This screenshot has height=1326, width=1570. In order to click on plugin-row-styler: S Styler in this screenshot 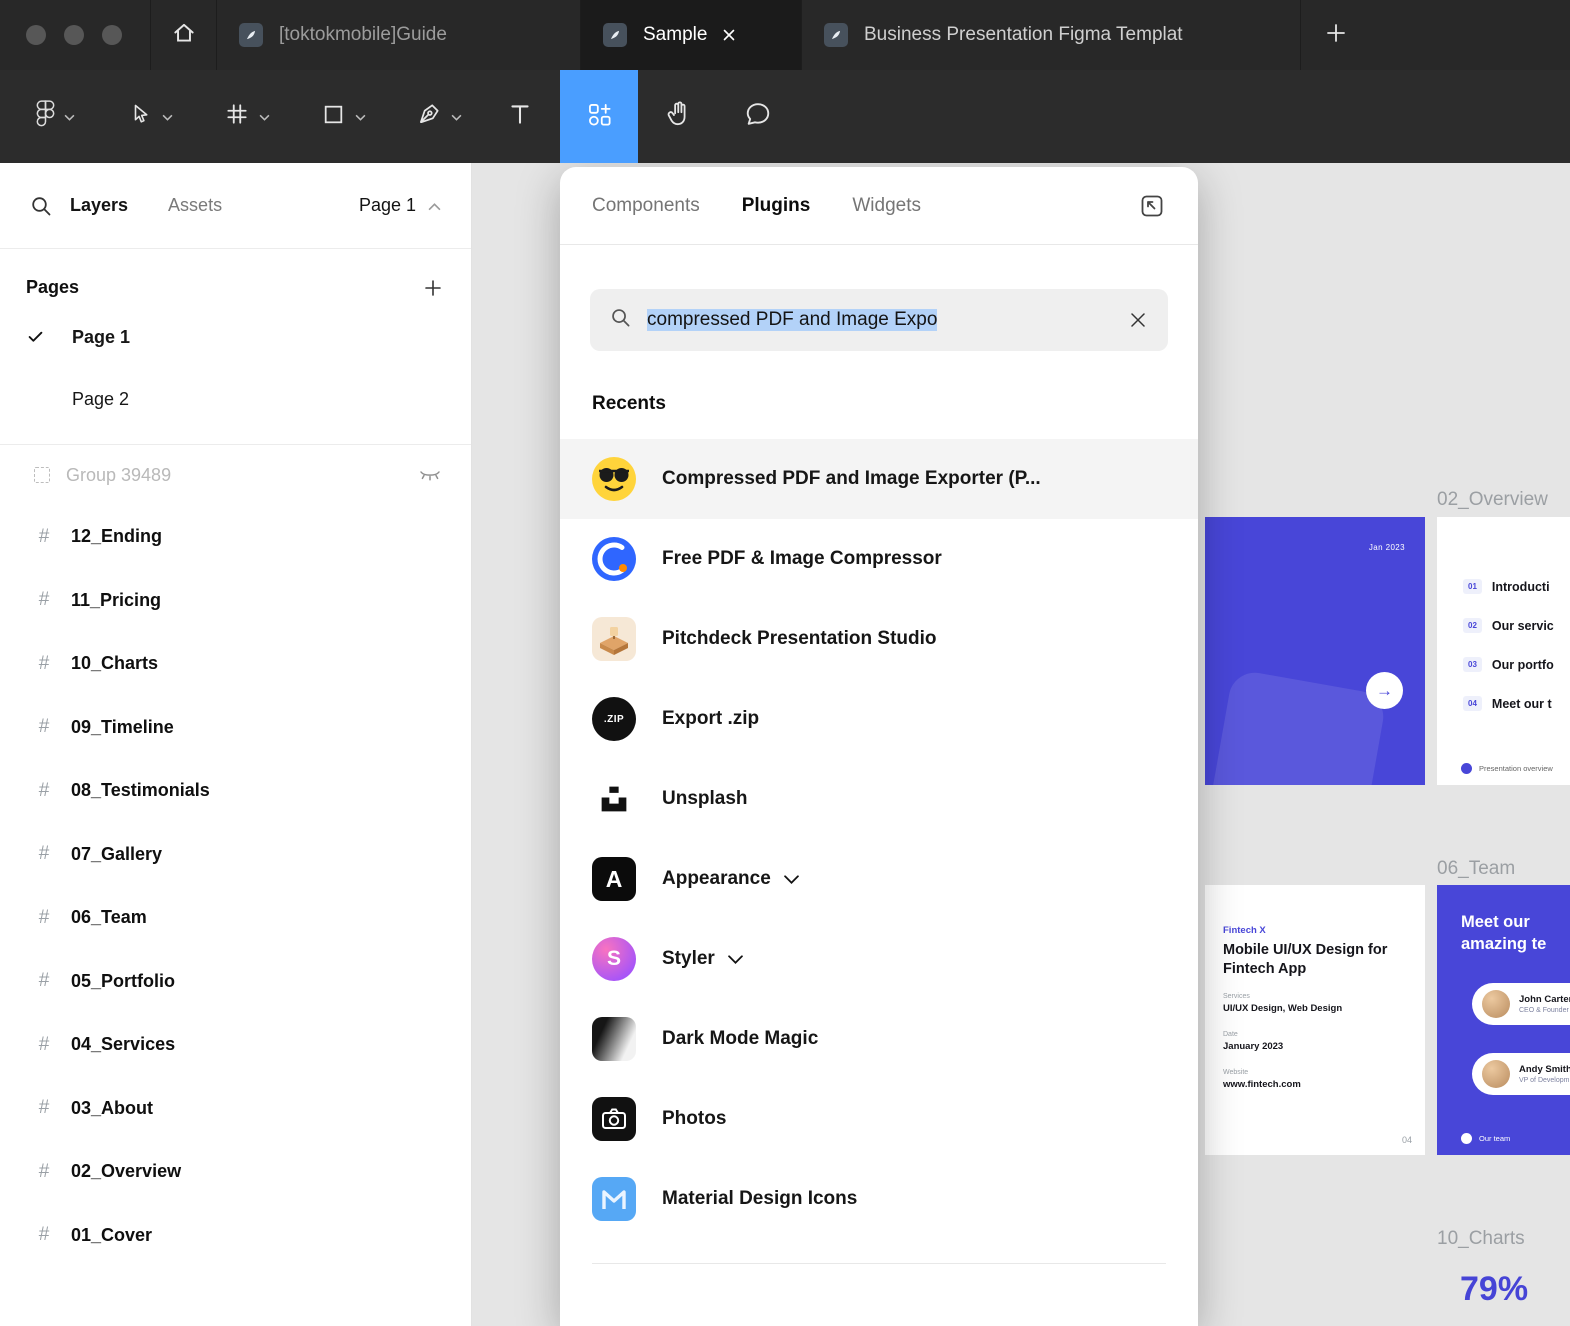, I will do `click(879, 959)`.